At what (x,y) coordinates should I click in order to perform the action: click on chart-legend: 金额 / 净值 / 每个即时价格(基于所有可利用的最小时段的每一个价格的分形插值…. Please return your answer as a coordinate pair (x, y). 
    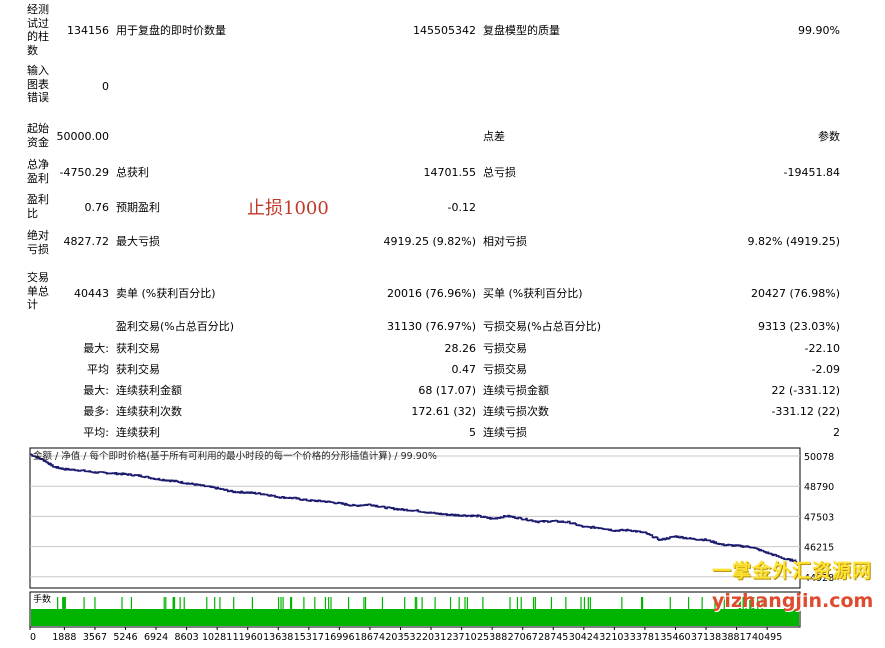
    Looking at the image, I should click on (235, 456).